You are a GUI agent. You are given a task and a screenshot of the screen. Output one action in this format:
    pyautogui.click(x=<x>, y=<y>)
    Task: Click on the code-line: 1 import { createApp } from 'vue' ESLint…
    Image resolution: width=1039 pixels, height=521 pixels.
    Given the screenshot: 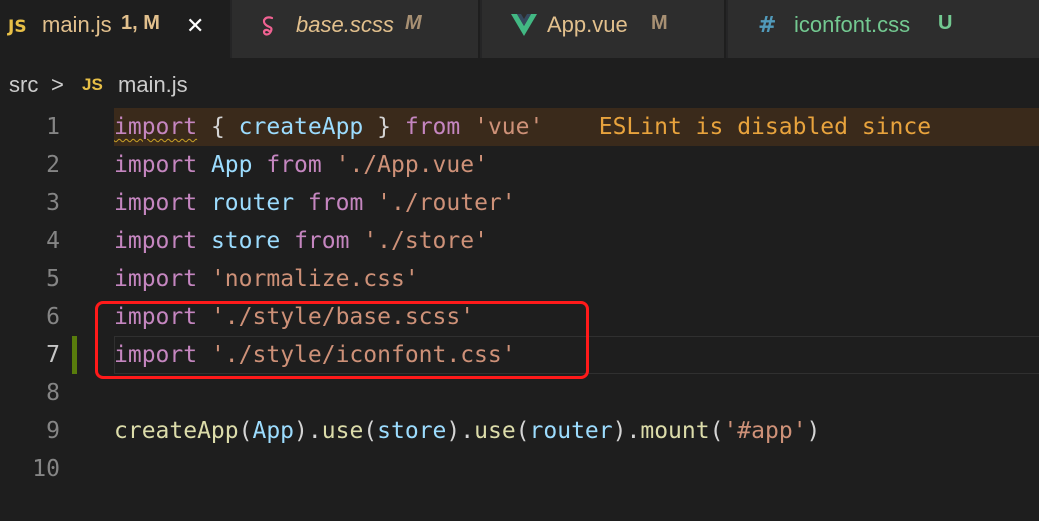 What is the action you would take?
    pyautogui.click(x=519, y=127)
    